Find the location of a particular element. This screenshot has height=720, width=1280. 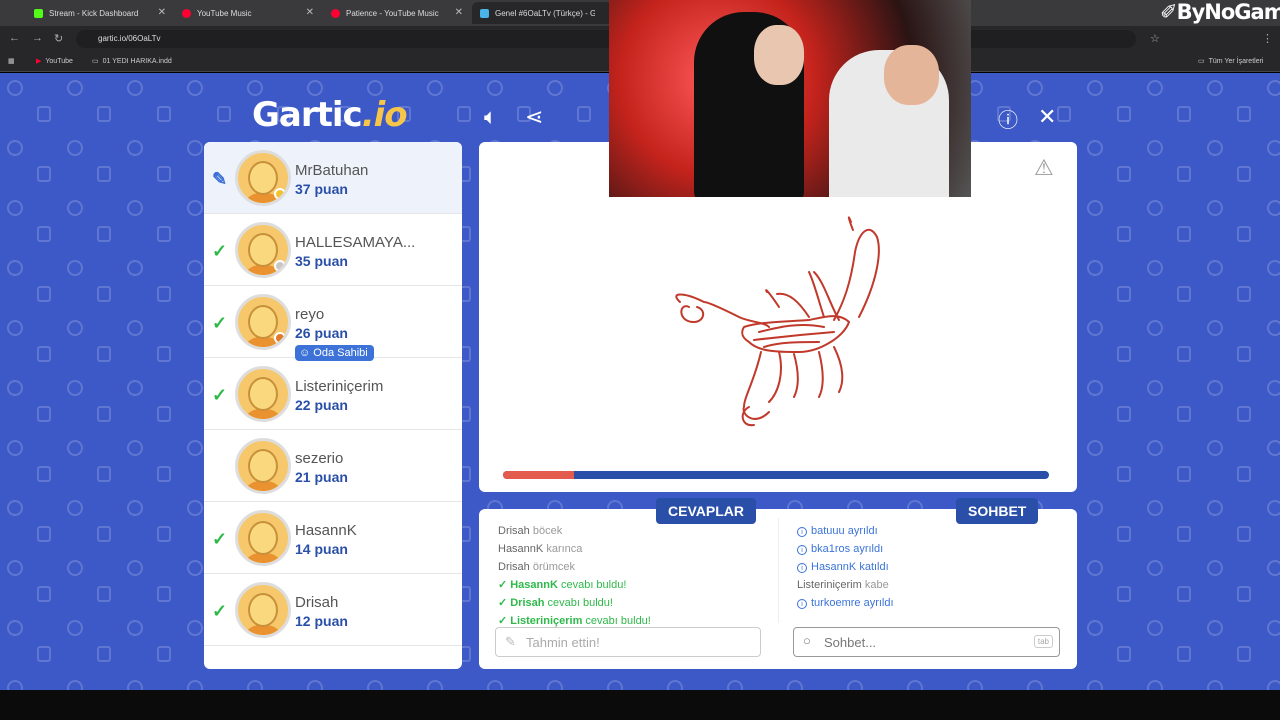

forward-icon: → is located at coordinates (37, 38).